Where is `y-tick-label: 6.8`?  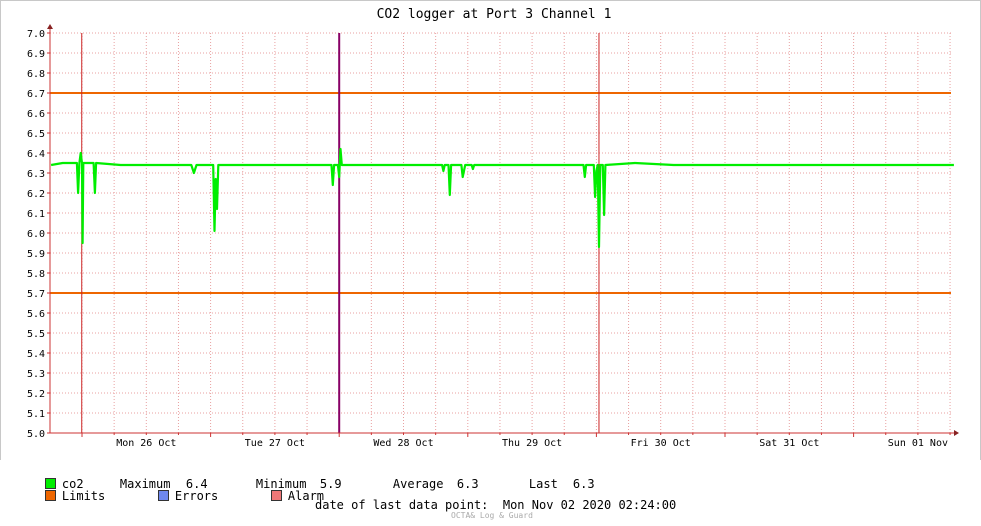 y-tick-label: 6.8 is located at coordinates (36, 74).